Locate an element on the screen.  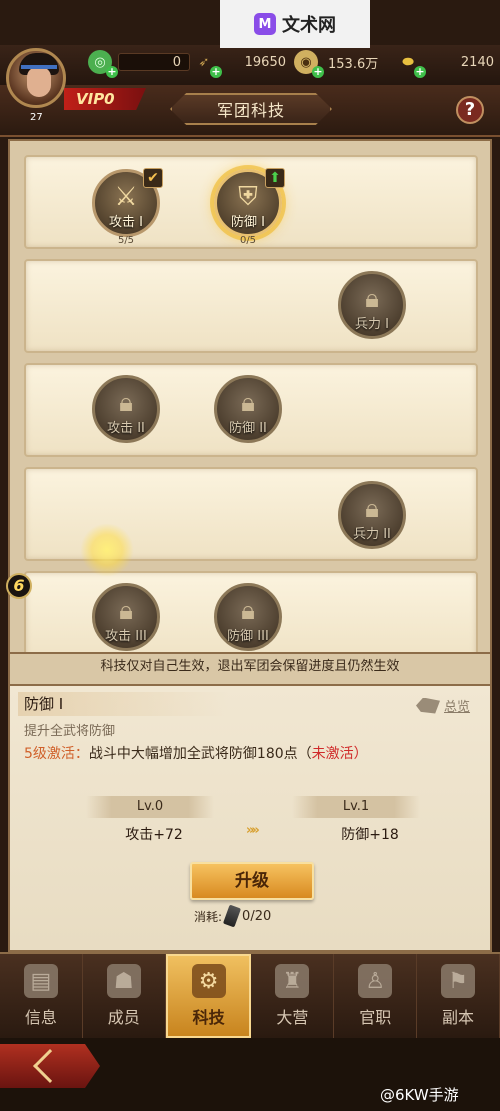
upgrade-arrow-icon: ⬆ is located at coordinates (275, 178).